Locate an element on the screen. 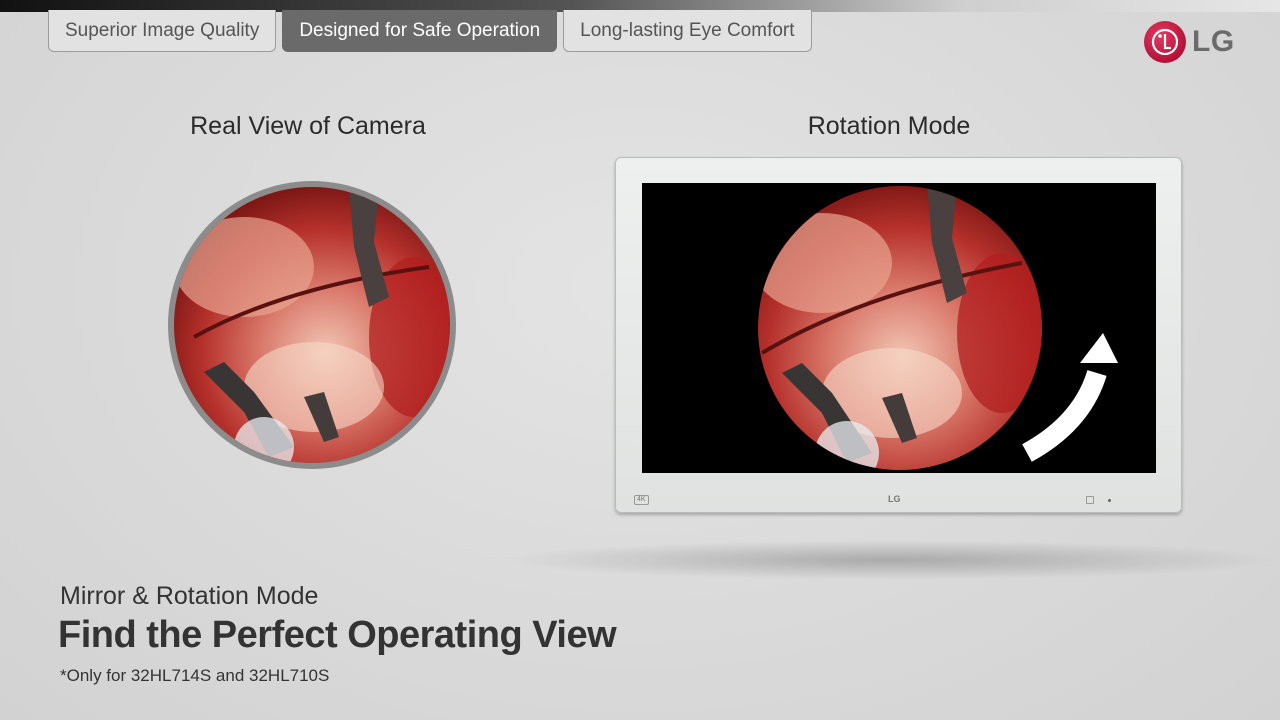 The width and height of the screenshot is (1280, 720). tab-long-lasting-eye-comfort: Long-lasting Eye Comfort is located at coordinates (687, 31).